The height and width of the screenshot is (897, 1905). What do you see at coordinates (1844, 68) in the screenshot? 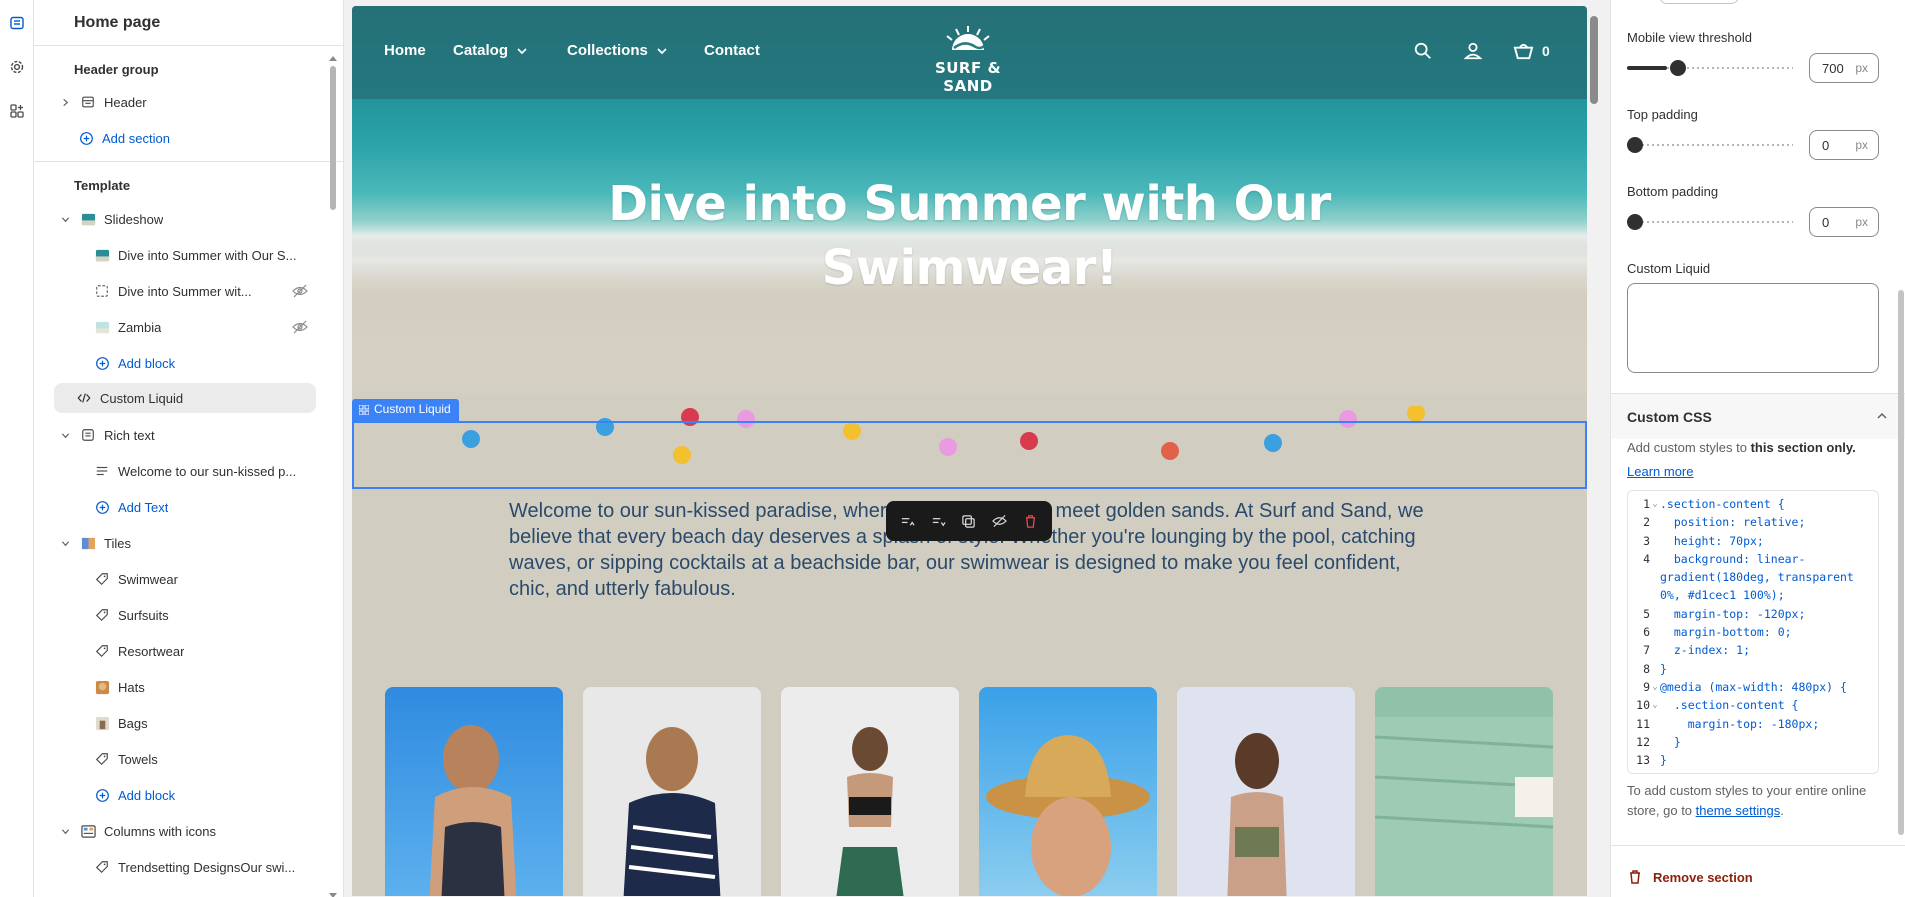
I see `mobile-threshold-input: 700 px` at bounding box center [1844, 68].